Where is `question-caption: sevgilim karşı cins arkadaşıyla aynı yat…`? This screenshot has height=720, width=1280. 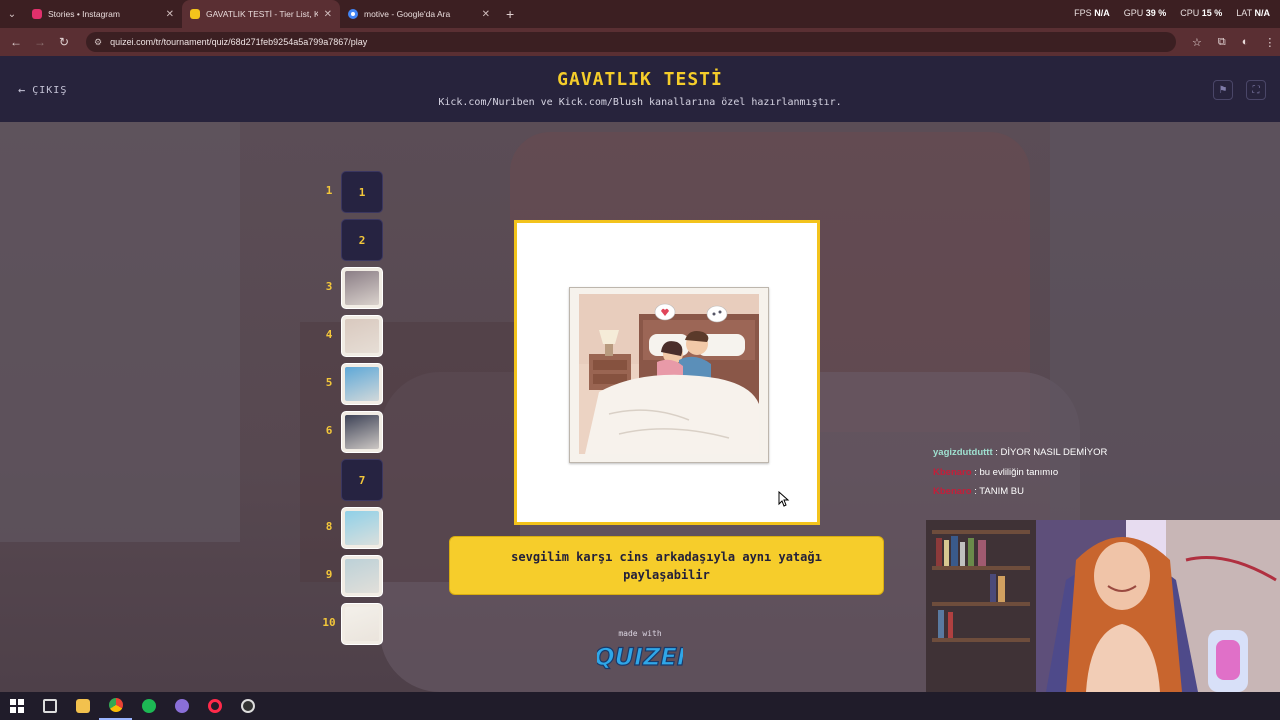 question-caption: sevgilim karşı cins arkadaşıyla aynı yat… is located at coordinates (666, 565).